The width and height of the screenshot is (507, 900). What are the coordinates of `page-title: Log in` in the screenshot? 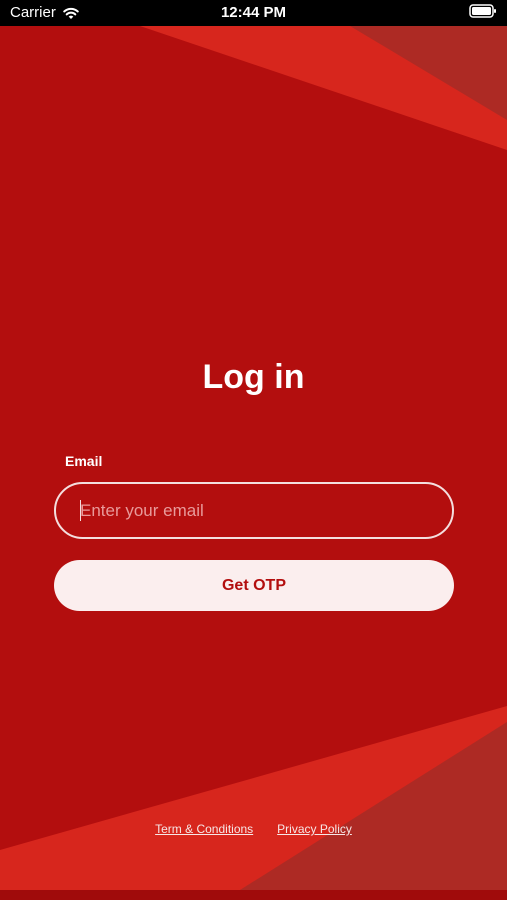 It's located at (253, 377).